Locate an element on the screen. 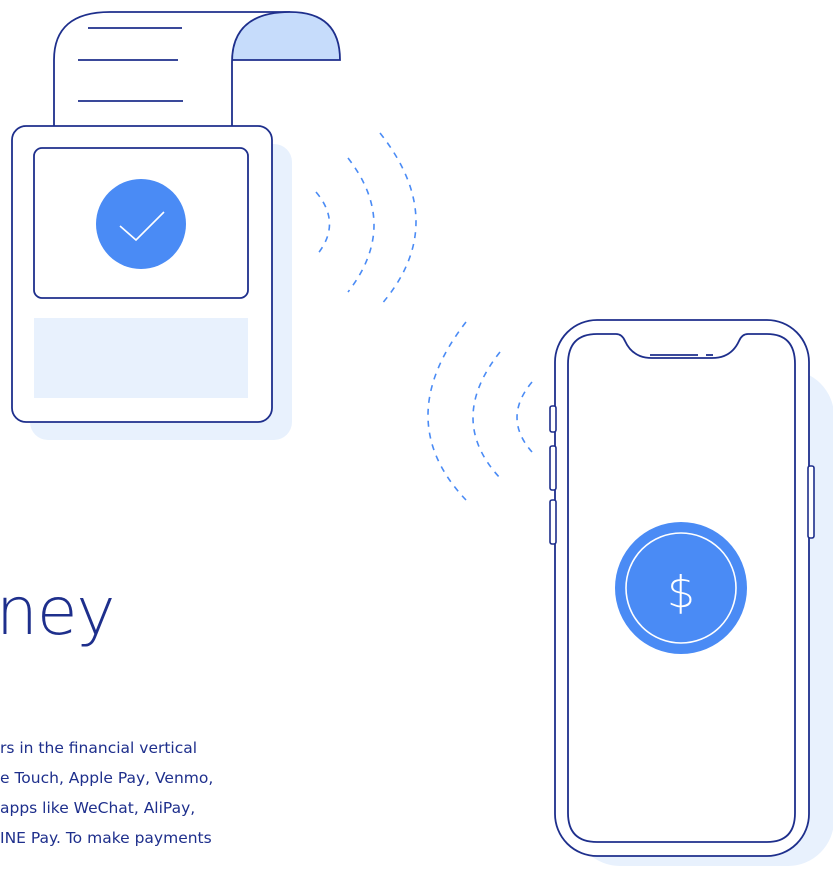 The image size is (833, 871). dollar-coin-icon: $ is located at coordinates (681, 588).